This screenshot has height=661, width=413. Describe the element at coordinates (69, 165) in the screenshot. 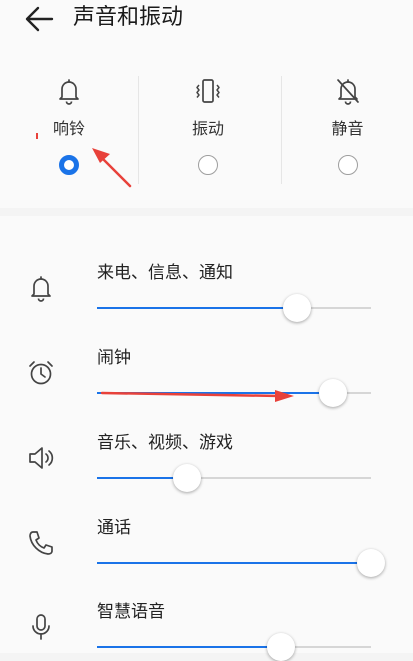

I see `mode-radio-ring` at that location.